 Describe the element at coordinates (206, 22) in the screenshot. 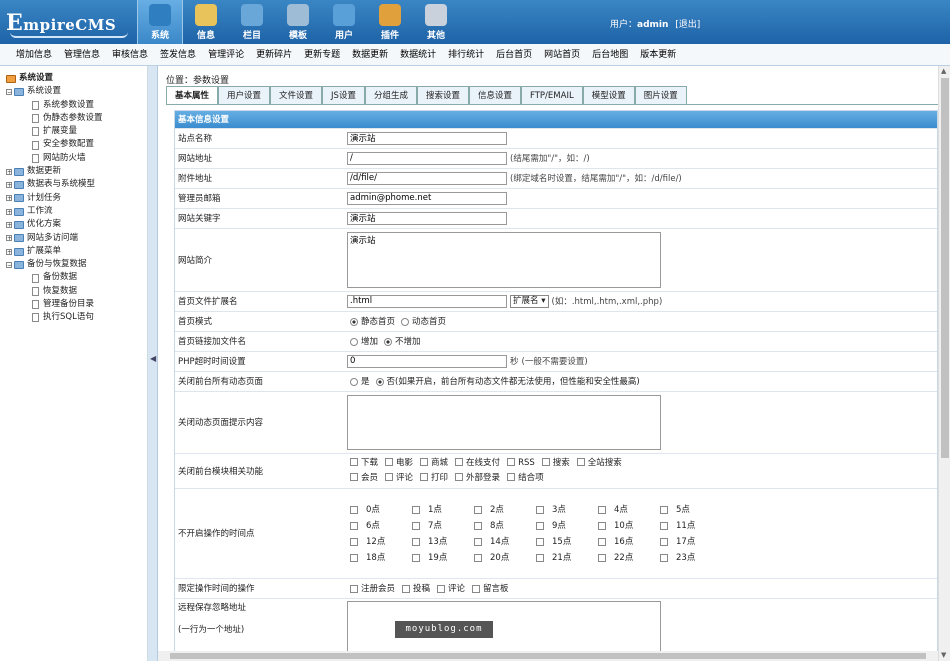

I see `nav-item-1: 信息` at that location.